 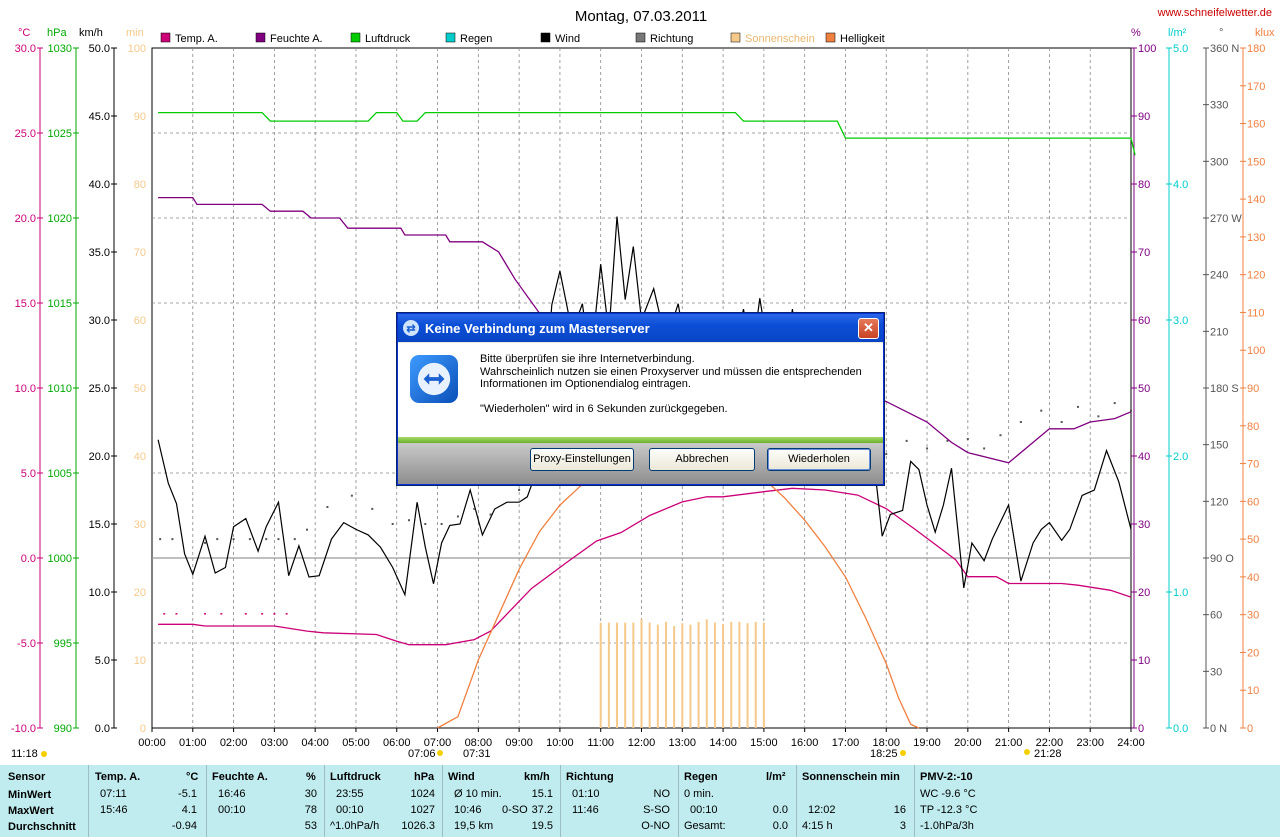 What do you see at coordinates (1180, 457) in the screenshot?
I see `lm2-axis-label: 2.0` at bounding box center [1180, 457].